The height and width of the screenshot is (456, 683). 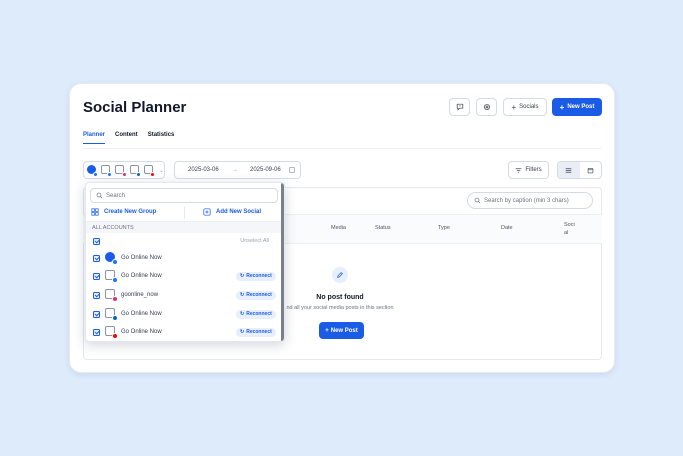 I want to click on dropdown-scrollbar, so click(x=282, y=262).